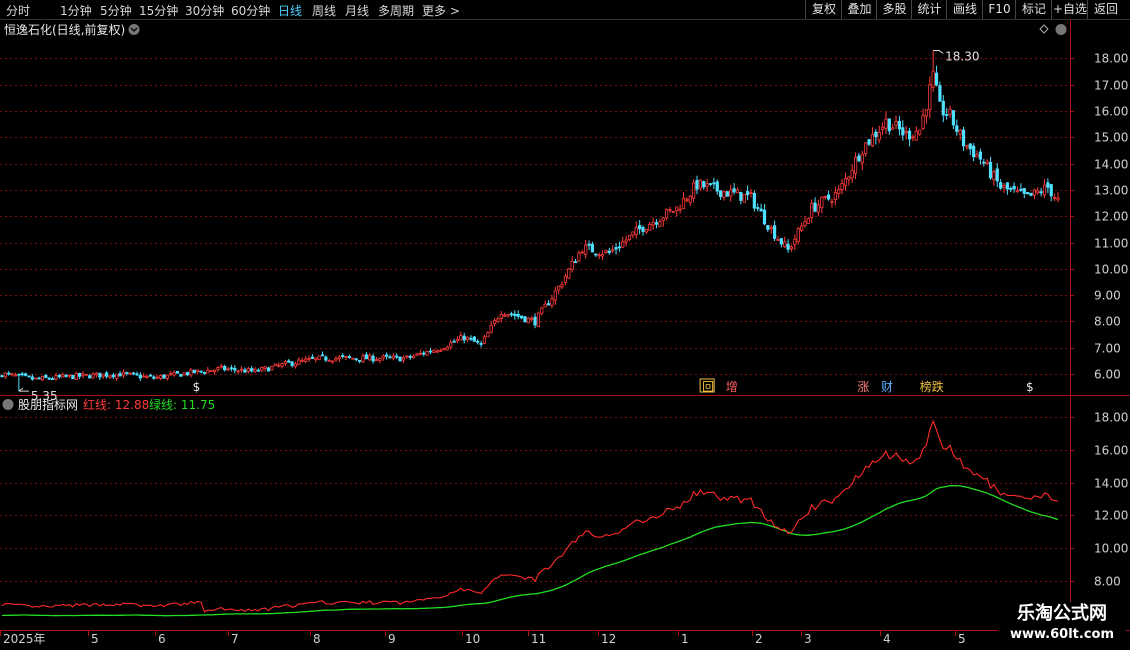 The image size is (1130, 650). I want to click on fuquan-button: 复权, so click(823, 9).